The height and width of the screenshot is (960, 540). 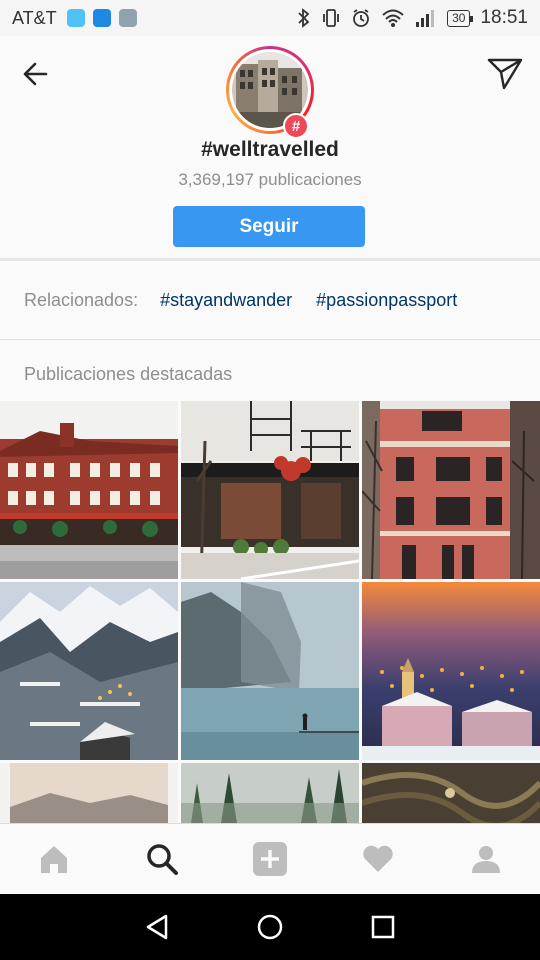 What do you see at coordinates (128, 374) in the screenshot?
I see `featured-posts-title: Publicaciones destacadas` at bounding box center [128, 374].